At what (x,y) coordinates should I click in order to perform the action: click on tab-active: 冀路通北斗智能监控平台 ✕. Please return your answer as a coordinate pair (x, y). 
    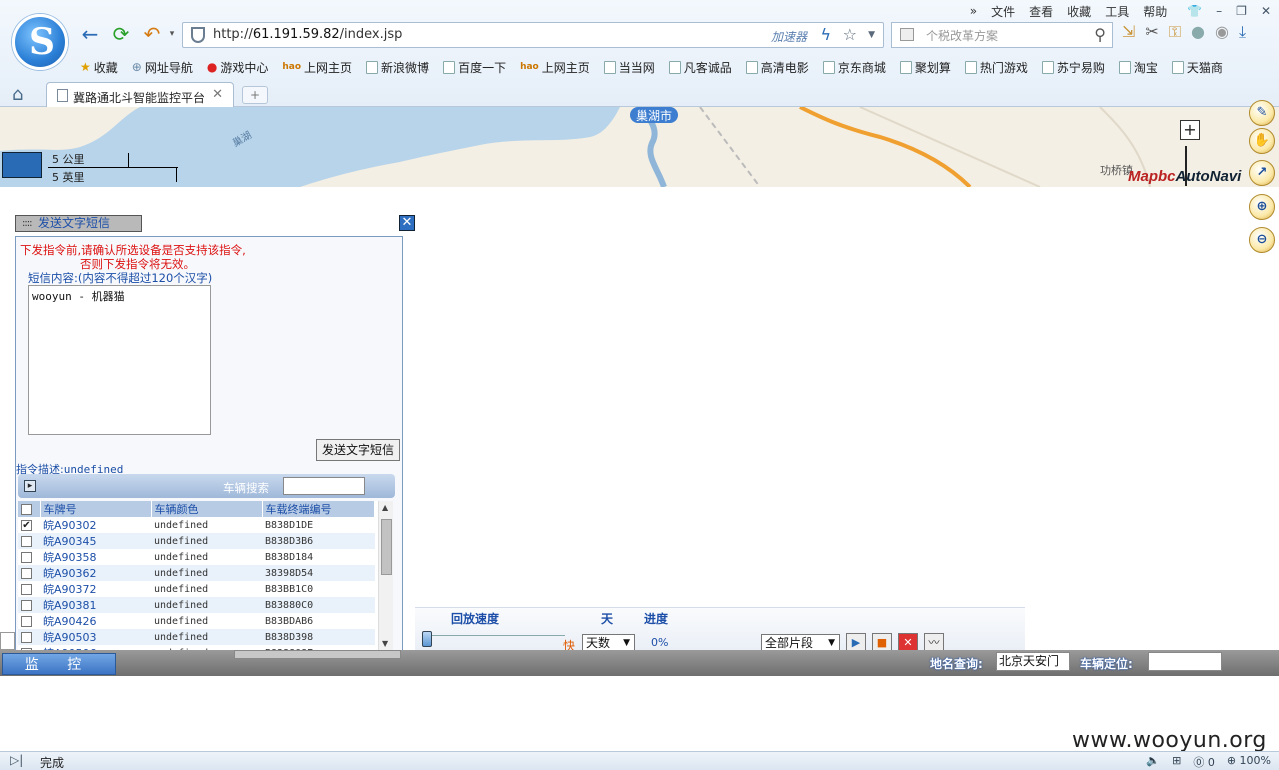
    Looking at the image, I should click on (140, 95).